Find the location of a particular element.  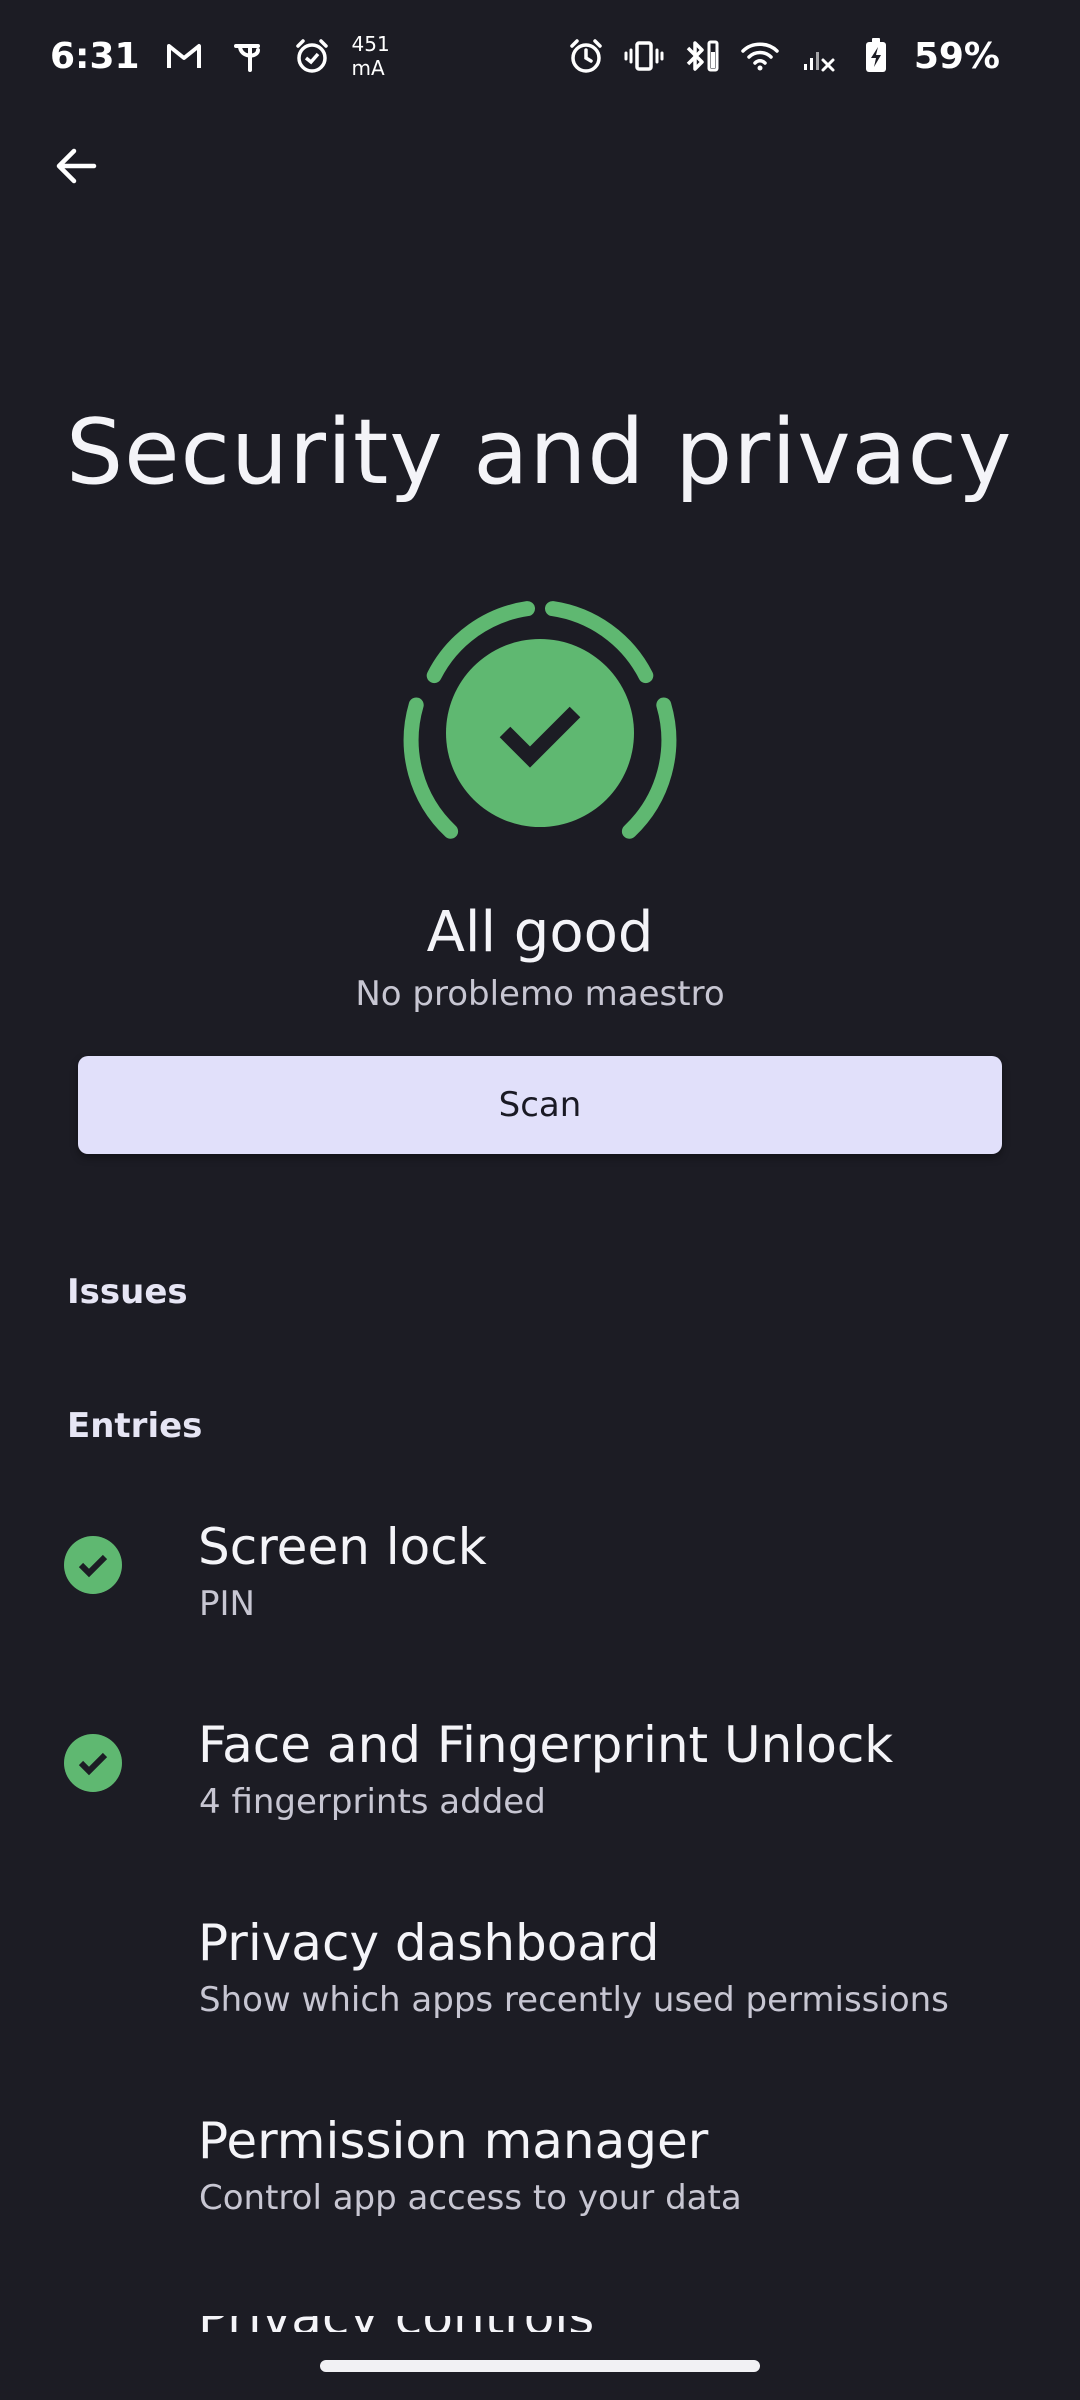

current-unit: mA is located at coordinates (368, 68).